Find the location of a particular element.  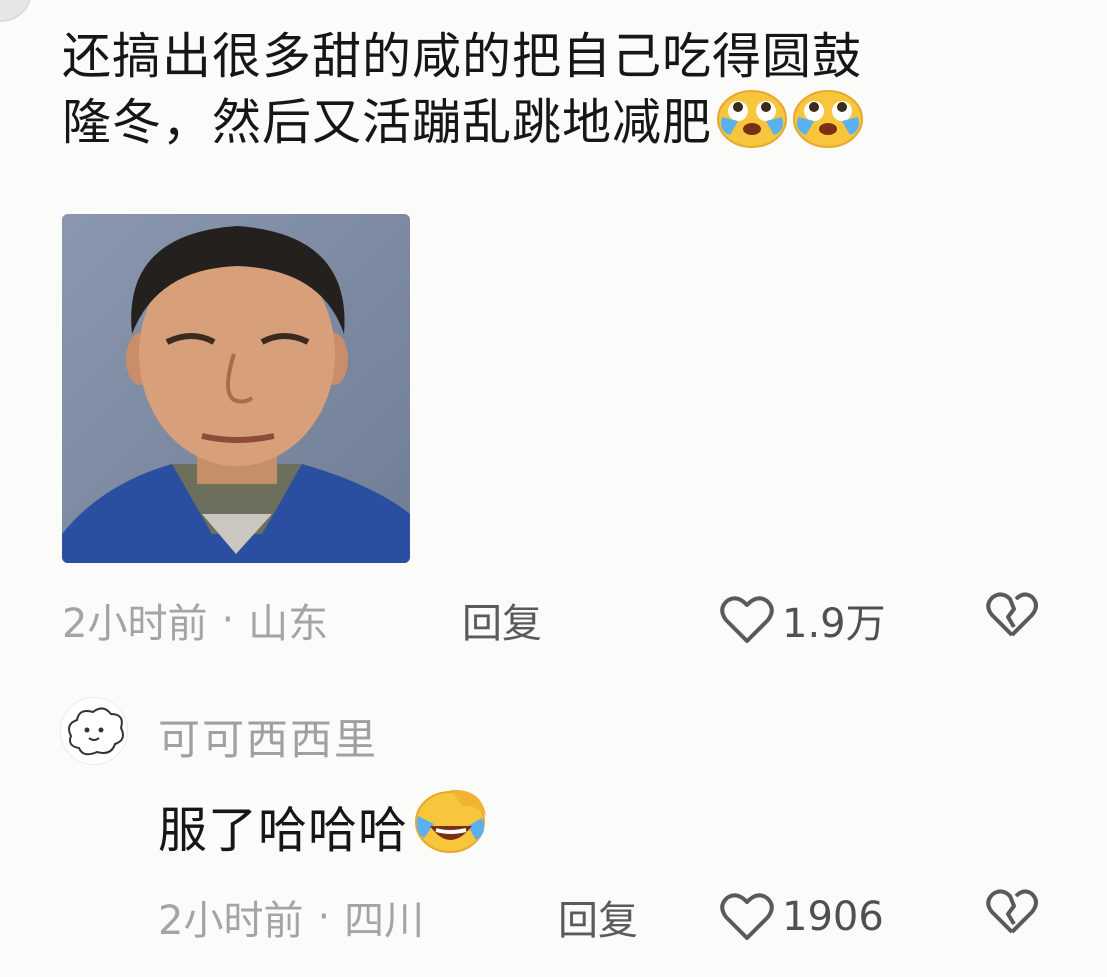

comment-text-line1: 还搞出很多甜的咸的把自己吃得圆鼓 is located at coordinates (462, 56).